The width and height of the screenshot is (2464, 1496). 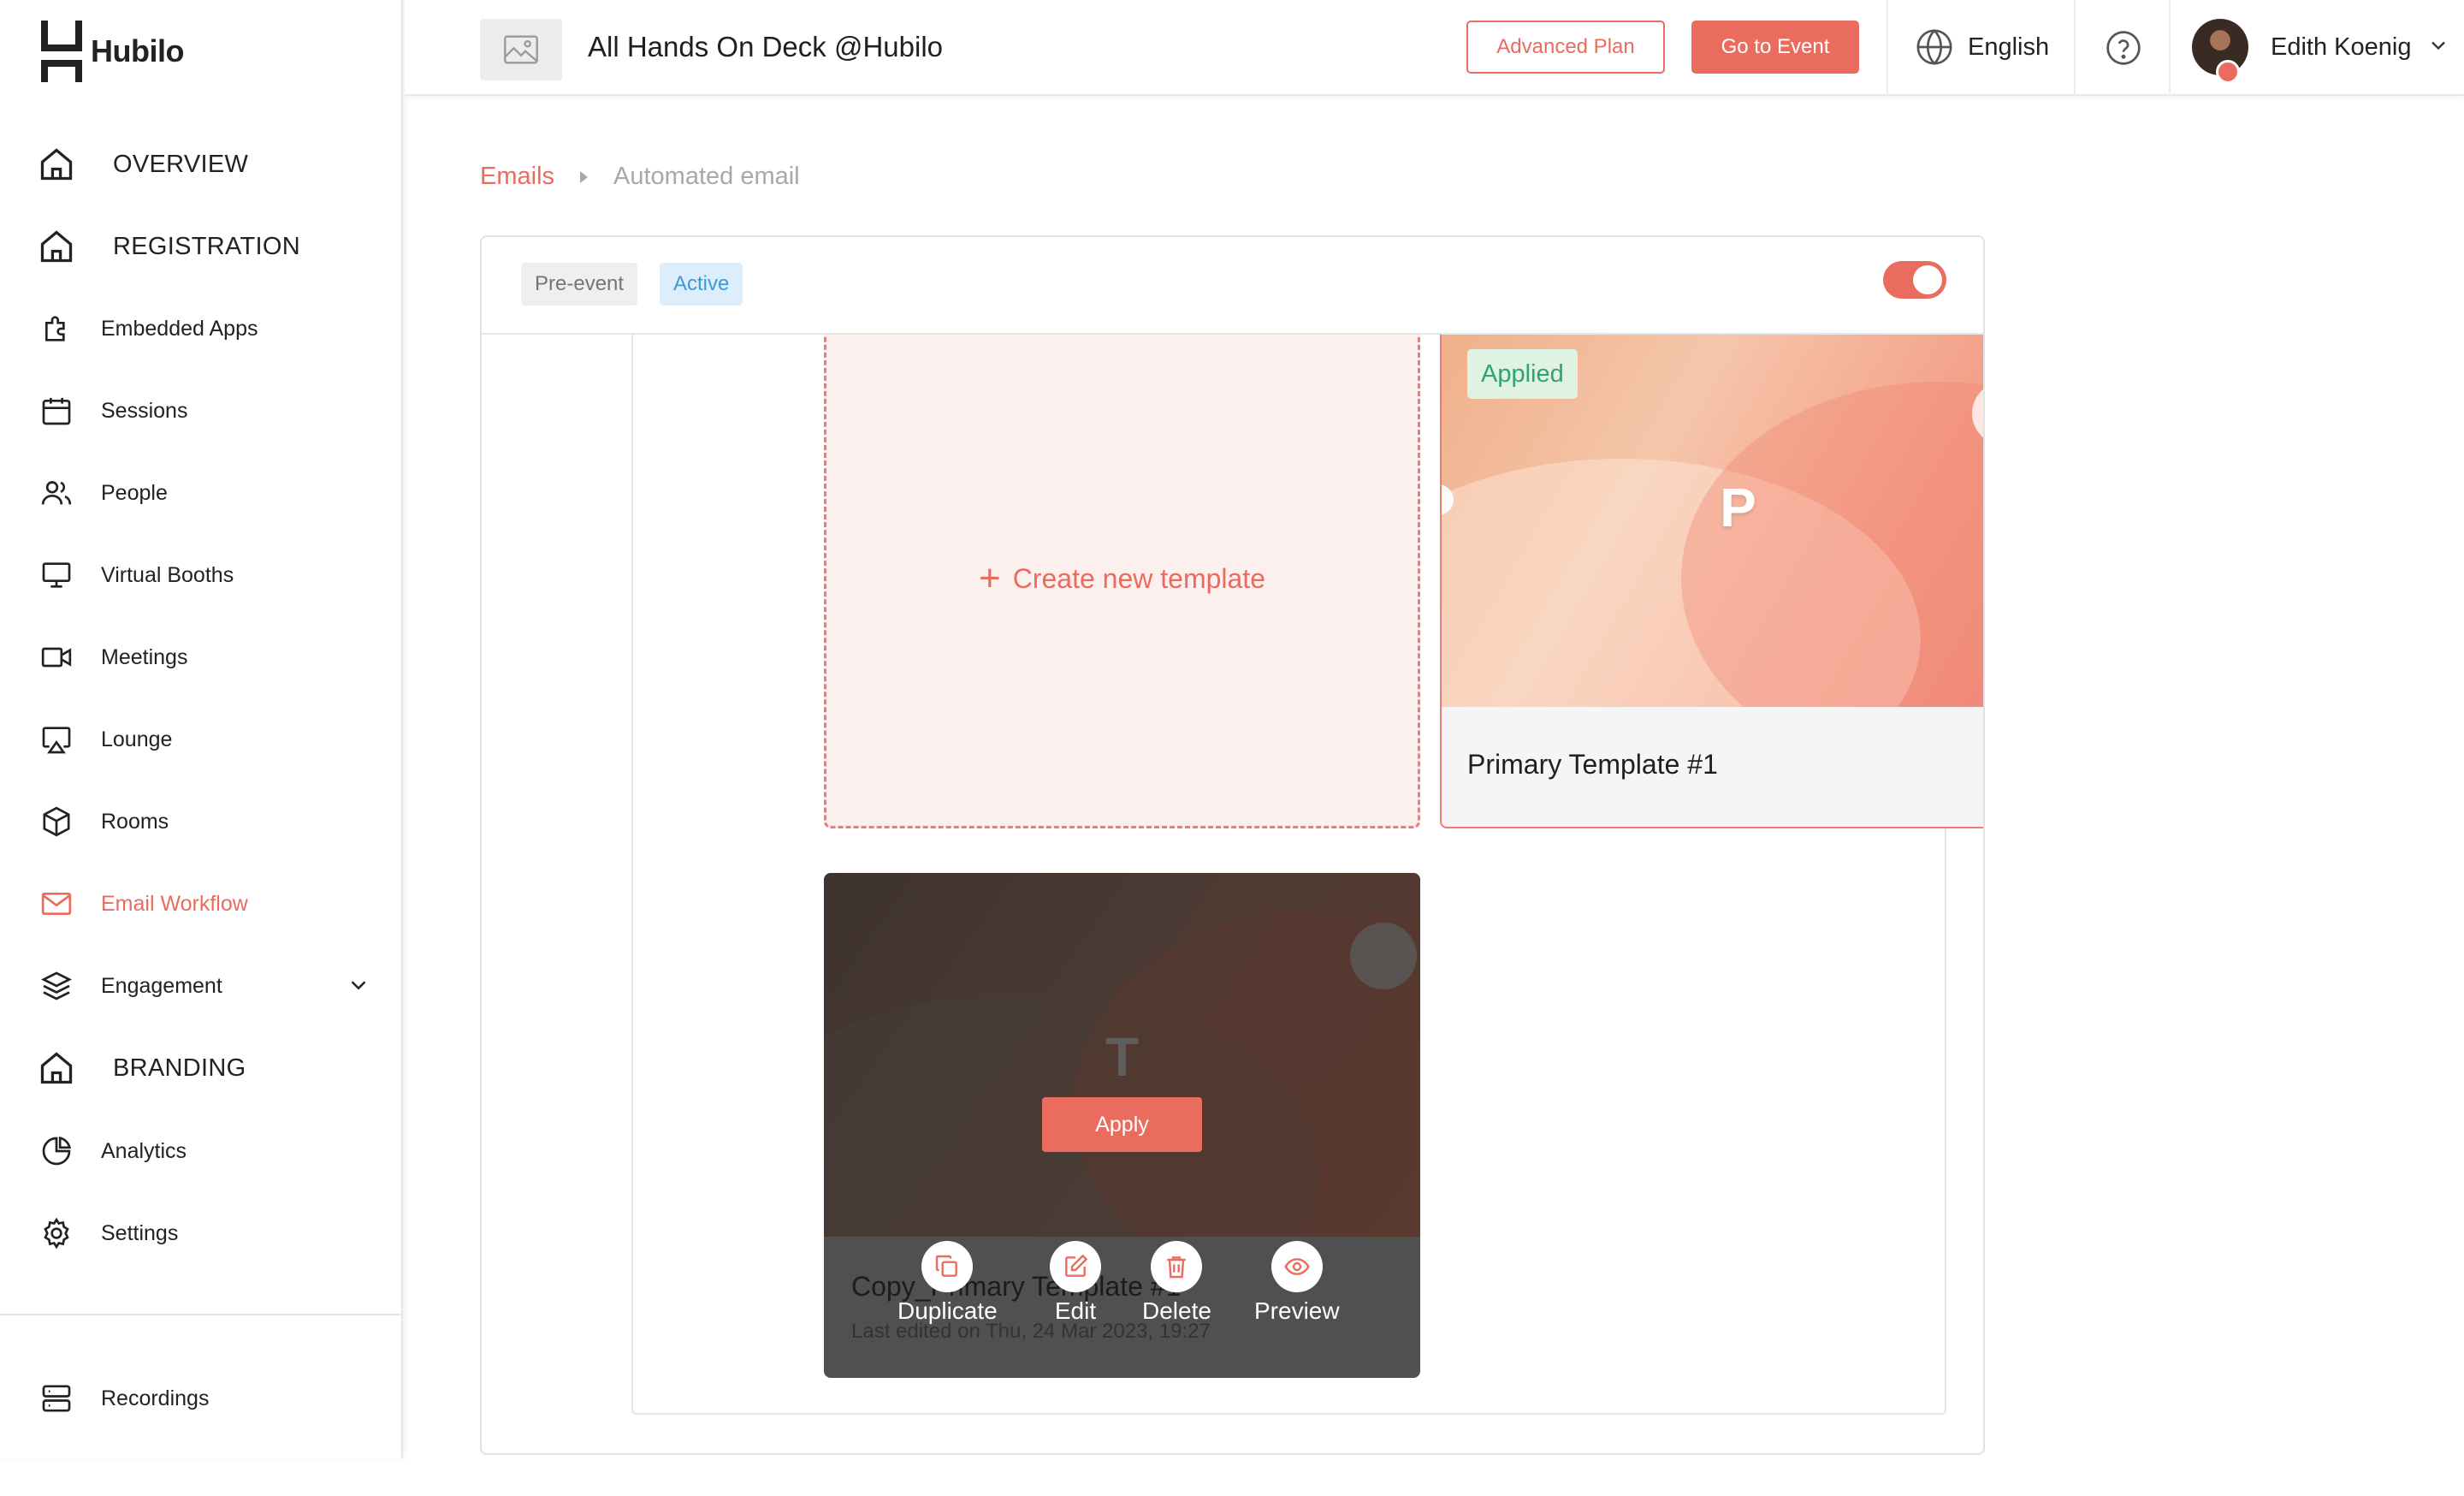 I want to click on copy-icon, so click(x=947, y=1266).